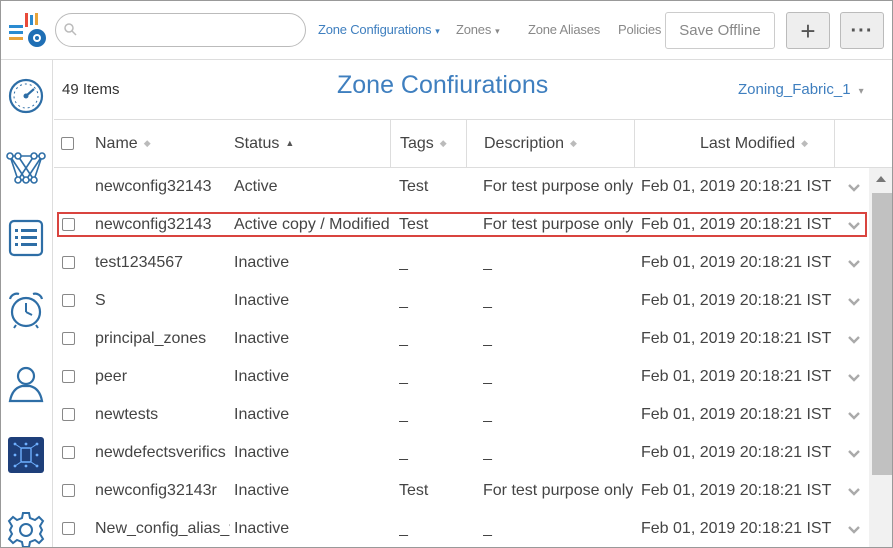 Image resolution: width=893 pixels, height=548 pixels. I want to click on fabric-chip-icon, so click(26, 455).